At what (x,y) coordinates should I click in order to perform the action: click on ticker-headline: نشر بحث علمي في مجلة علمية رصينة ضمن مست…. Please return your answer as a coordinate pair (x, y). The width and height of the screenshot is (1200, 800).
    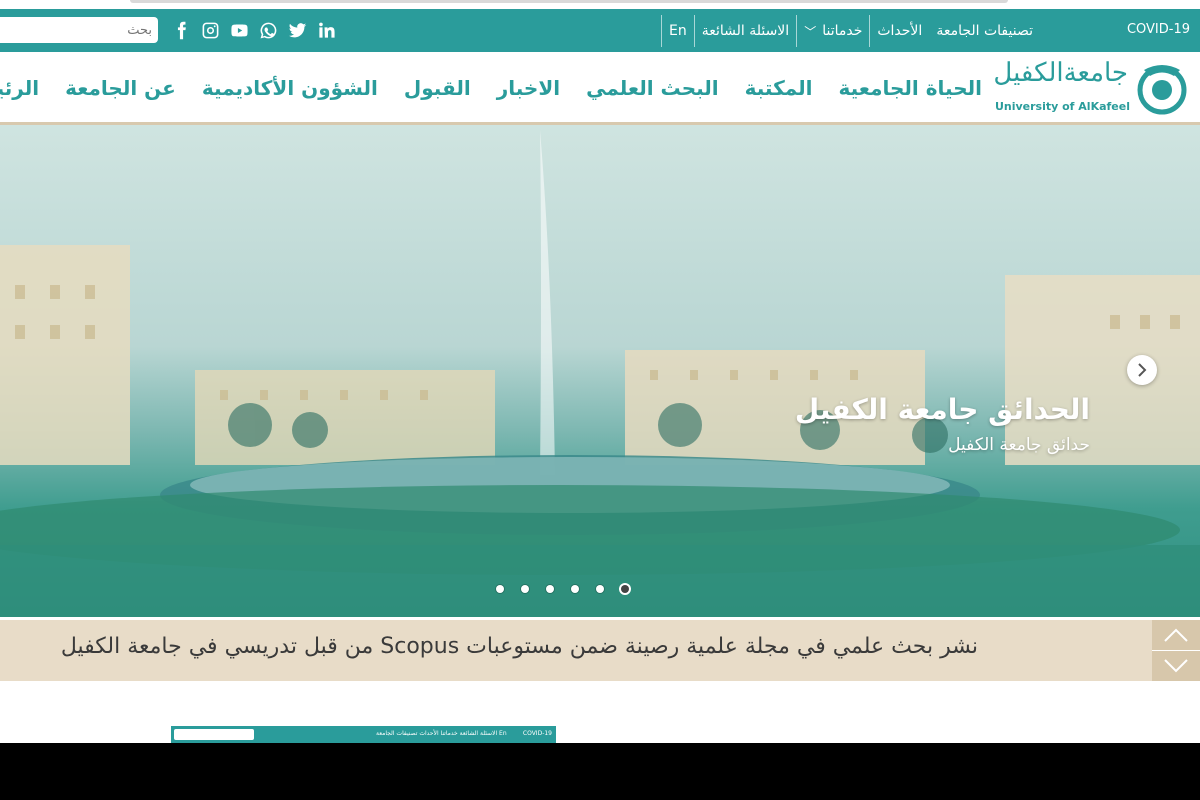
    Looking at the image, I should click on (519, 646).